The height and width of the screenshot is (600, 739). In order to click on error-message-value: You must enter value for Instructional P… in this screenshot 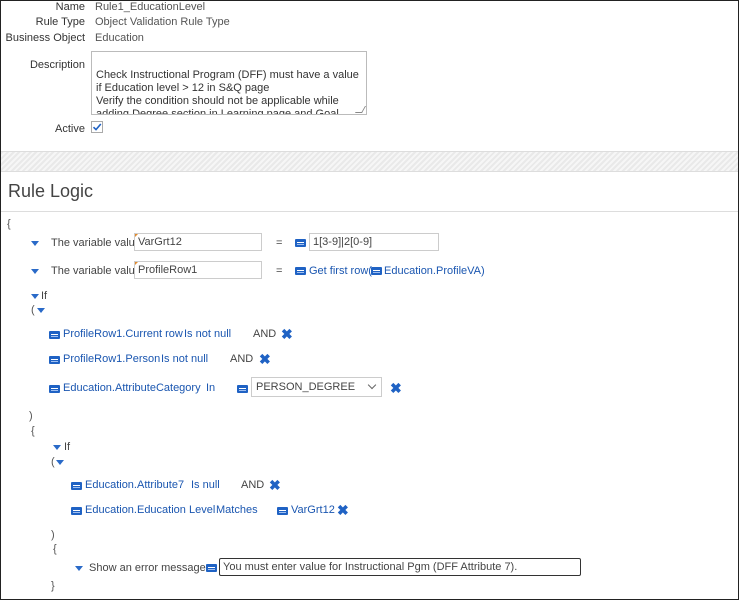, I will do `click(370, 567)`.